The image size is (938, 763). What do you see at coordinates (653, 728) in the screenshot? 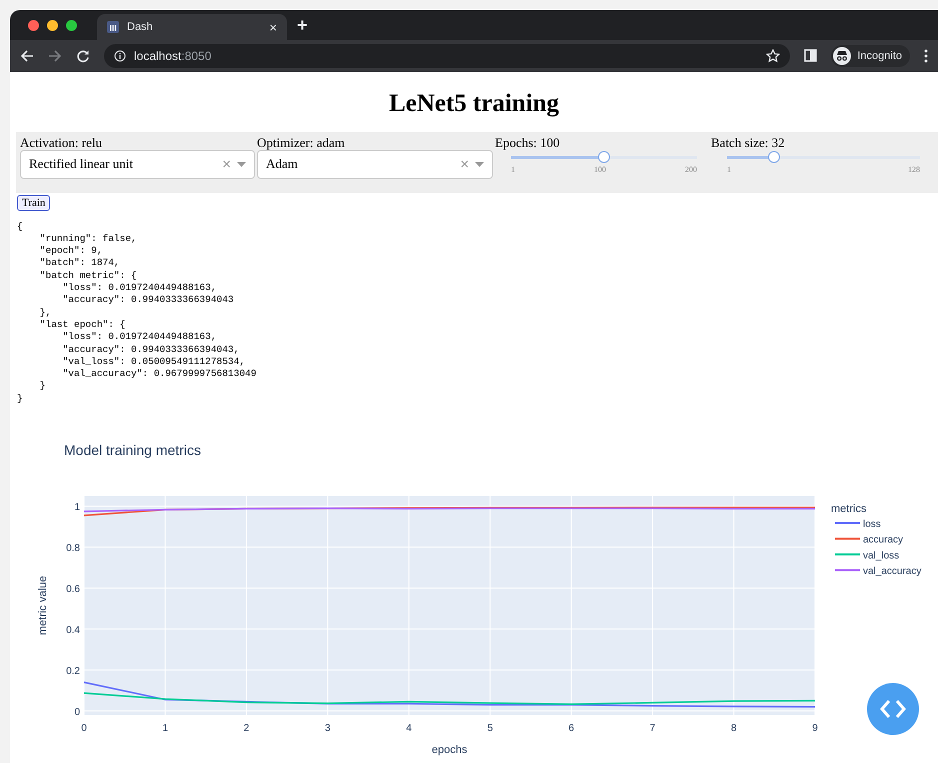
I see `x-tick-label: 7` at bounding box center [653, 728].